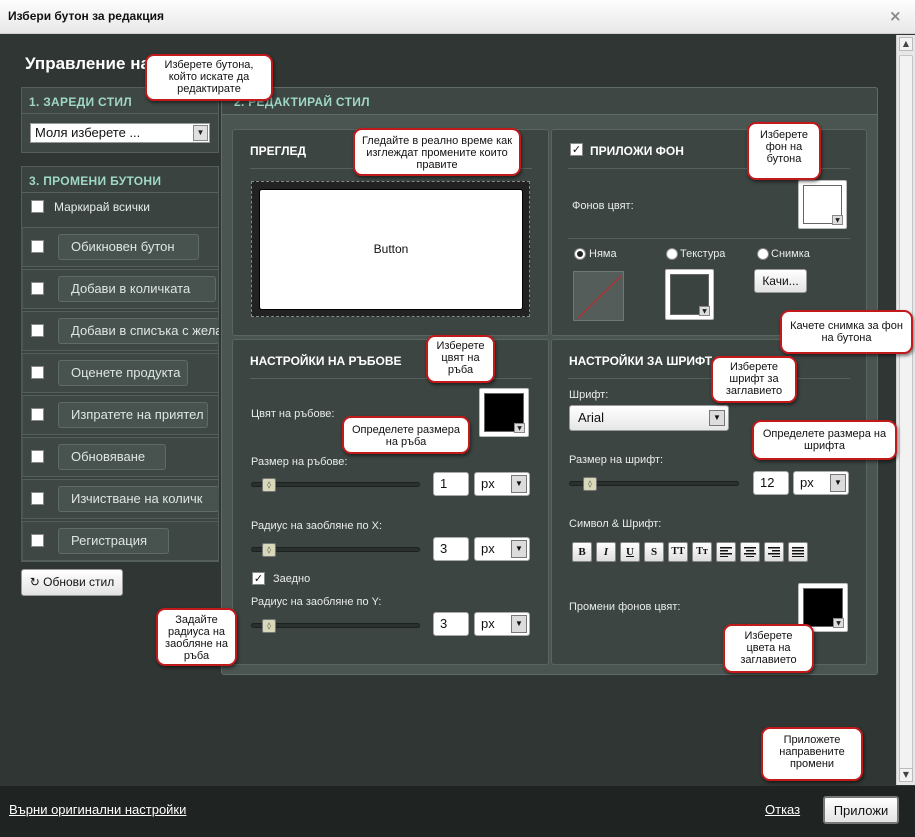 This screenshot has height=837, width=915. I want to click on radius-y-slider-handle: ◊, so click(269, 626).